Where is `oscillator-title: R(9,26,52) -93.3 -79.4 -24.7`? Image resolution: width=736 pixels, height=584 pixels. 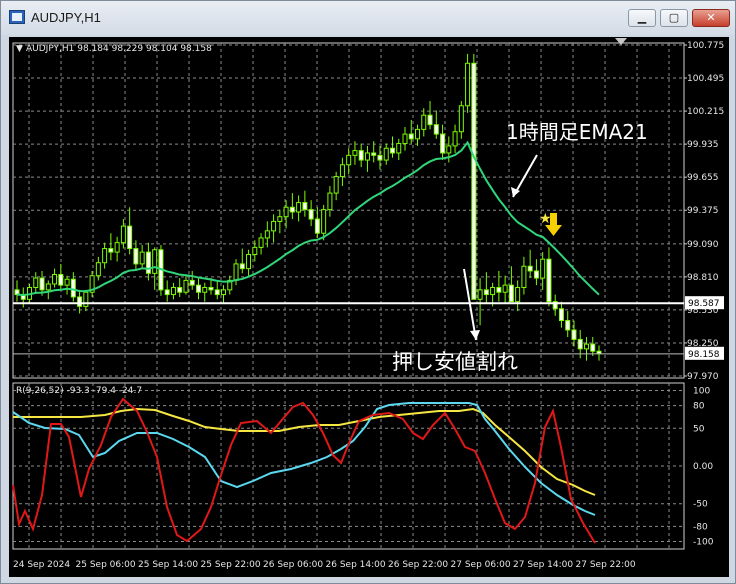 oscillator-title: R(9,26,52) -93.3 -79.4 -24.7 is located at coordinates (79, 391).